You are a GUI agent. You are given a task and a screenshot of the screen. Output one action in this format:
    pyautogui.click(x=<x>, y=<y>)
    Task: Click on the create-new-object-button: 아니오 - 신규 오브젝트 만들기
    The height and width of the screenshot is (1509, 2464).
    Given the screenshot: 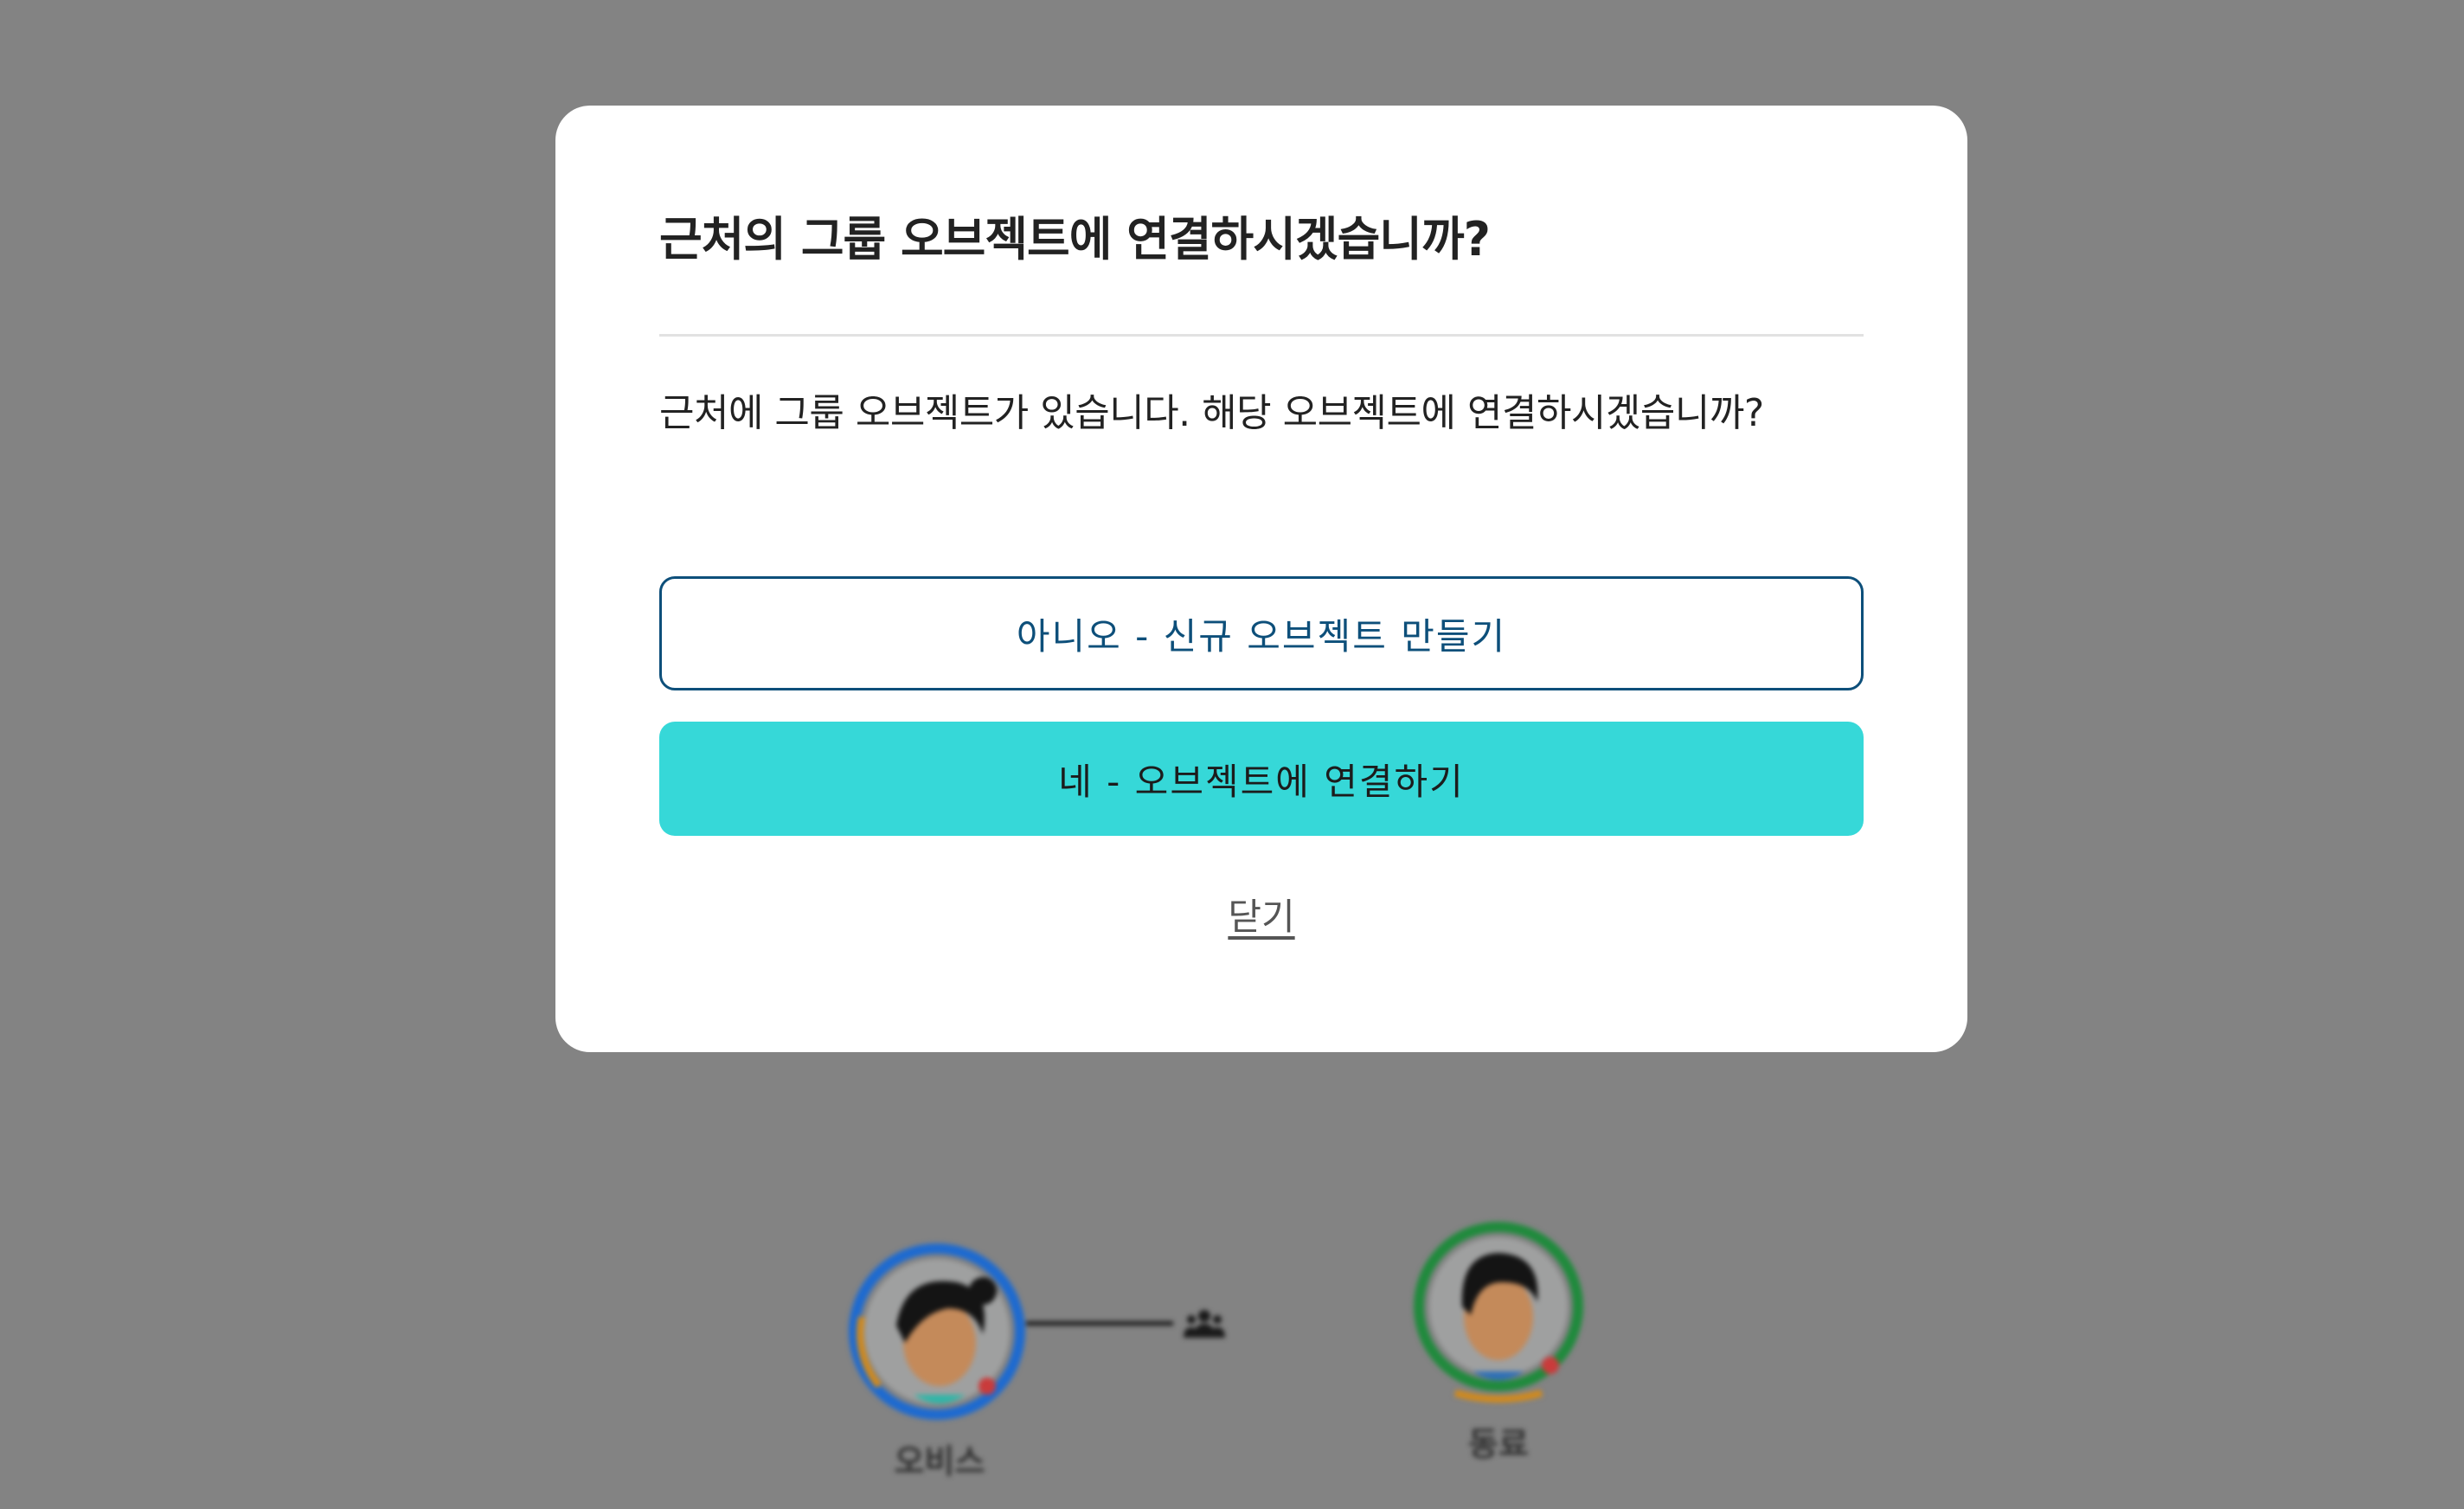 What is the action you would take?
    pyautogui.click(x=1261, y=633)
    